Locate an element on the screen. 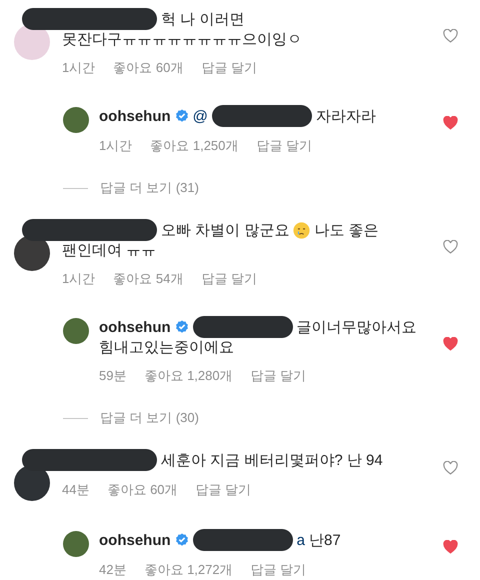 This screenshot has width=480, height=580. timestamp: 59분 is located at coordinates (112, 376).